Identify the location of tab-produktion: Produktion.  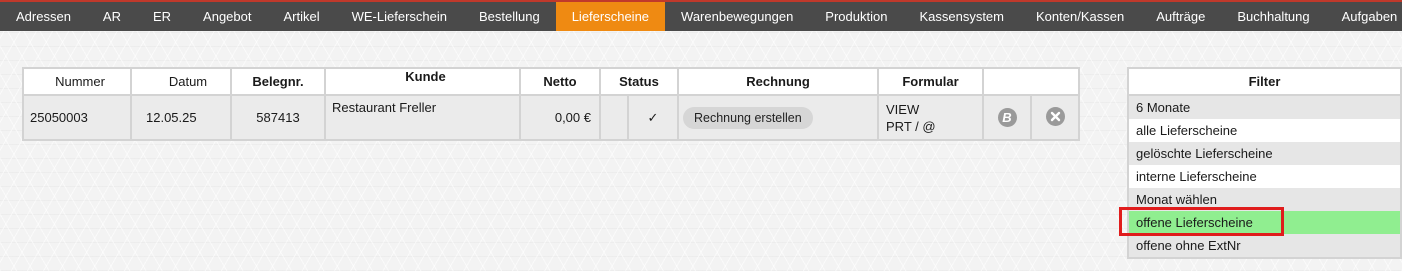
(856, 16).